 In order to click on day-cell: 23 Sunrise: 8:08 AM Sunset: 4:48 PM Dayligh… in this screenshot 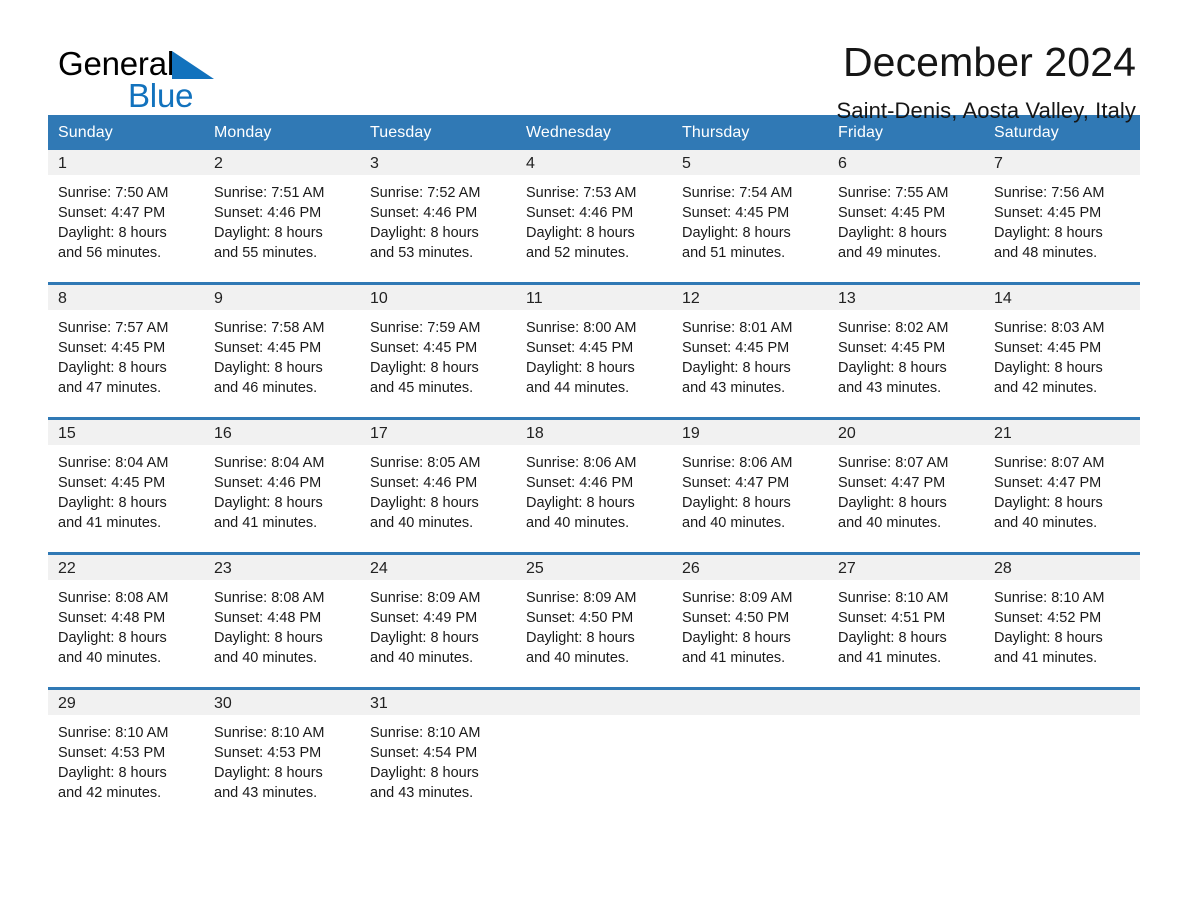, I will do `click(282, 620)`.